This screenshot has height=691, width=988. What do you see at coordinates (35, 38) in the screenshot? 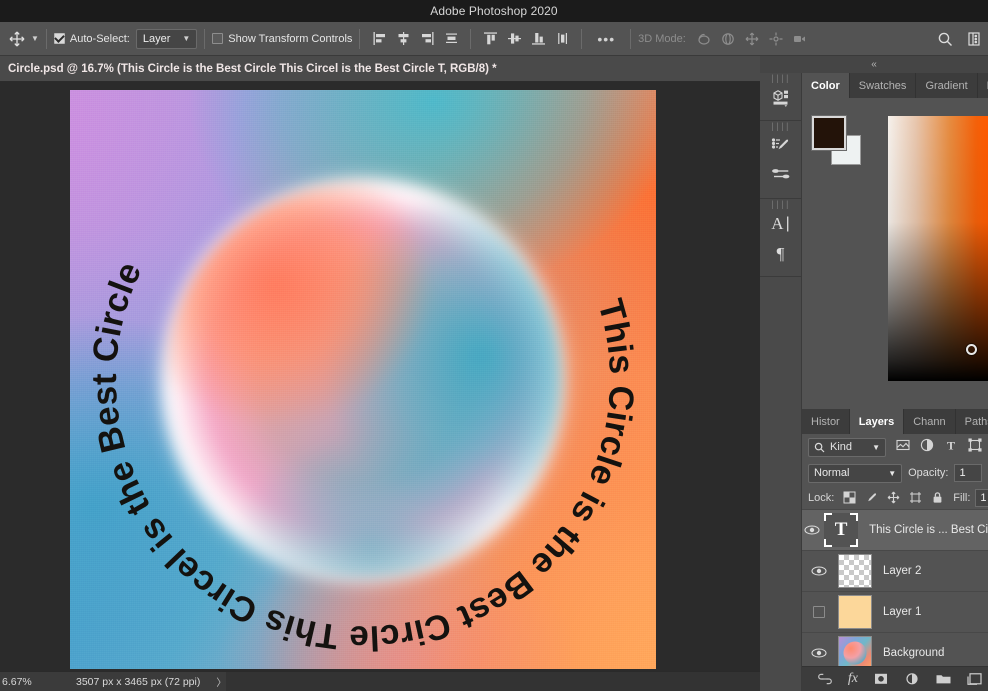
I see `tool-preset-chevron-down-icon: ▼` at bounding box center [35, 38].